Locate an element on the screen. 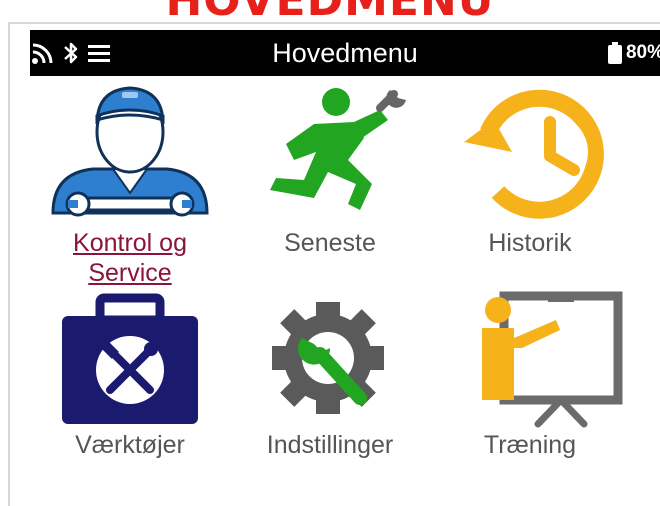 The width and height of the screenshot is (660, 506). menu-label-seneste: Seneste is located at coordinates (330, 243).